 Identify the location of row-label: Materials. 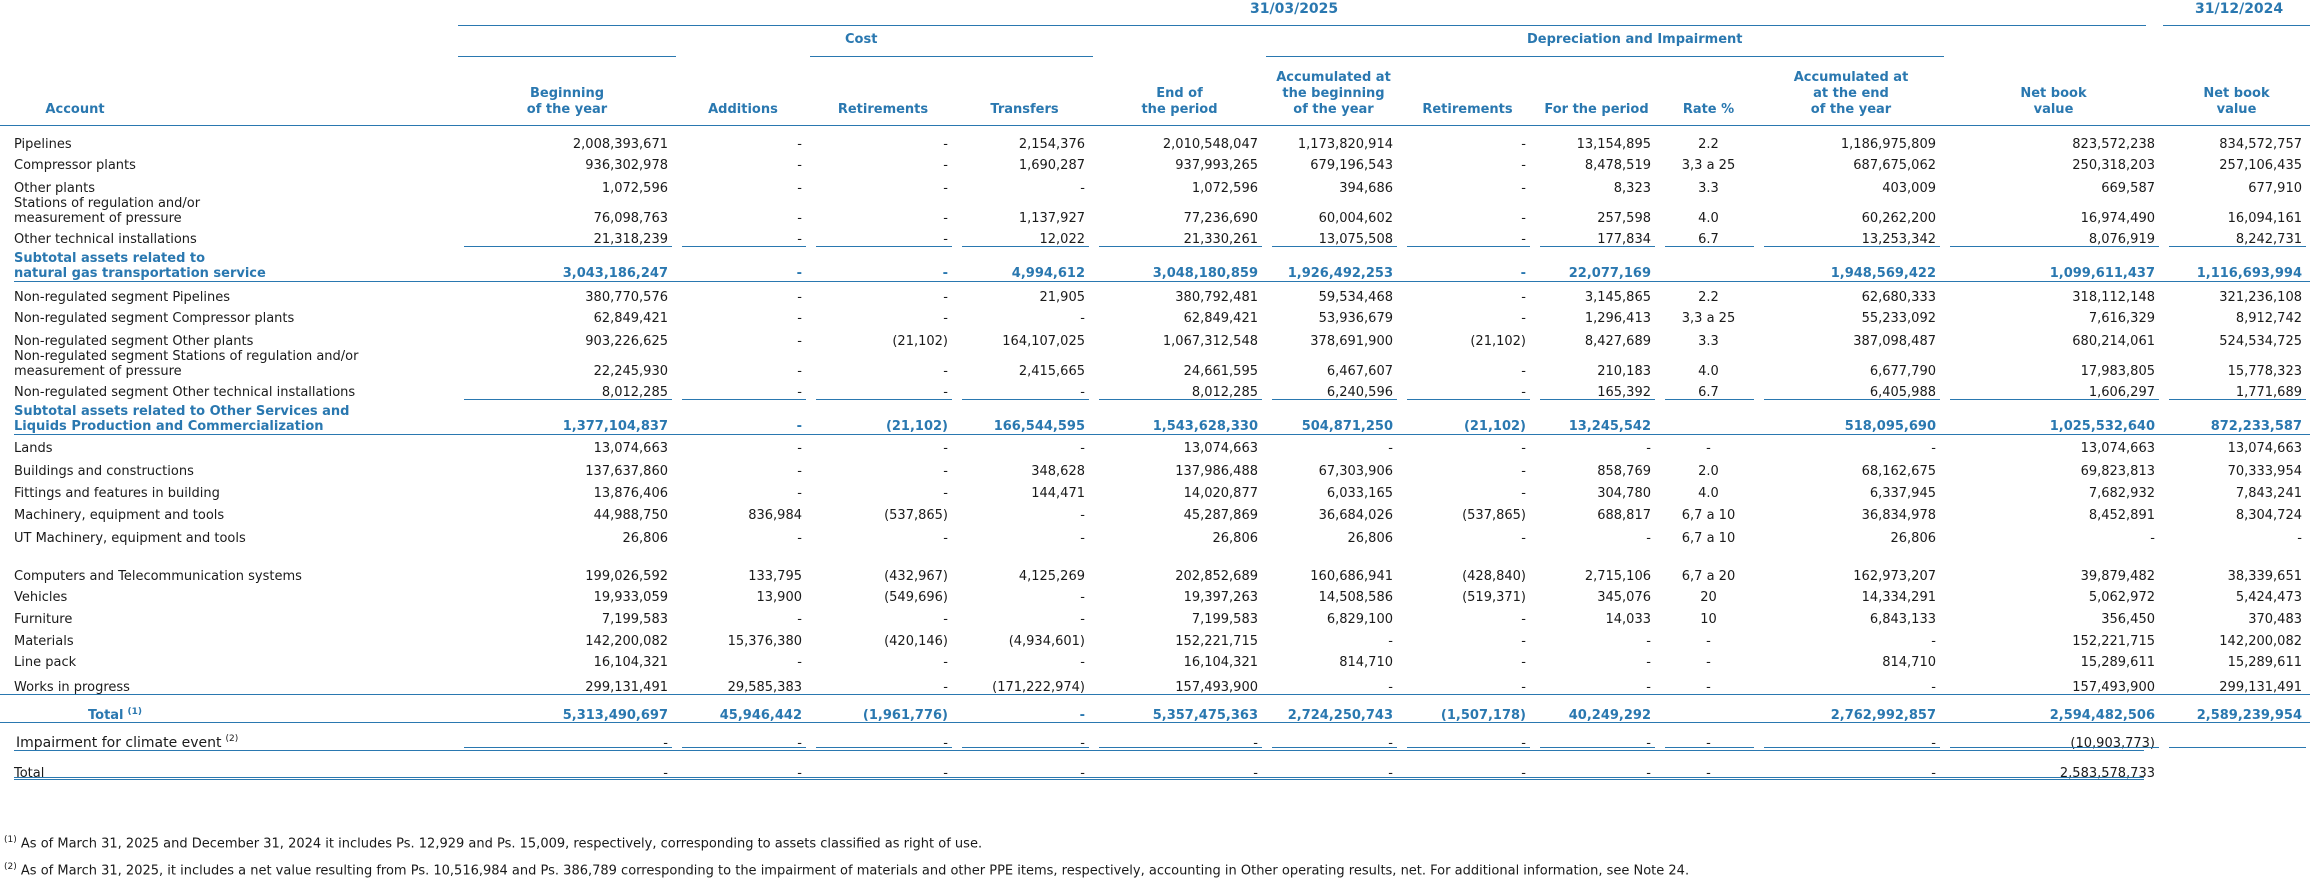
(229, 638).